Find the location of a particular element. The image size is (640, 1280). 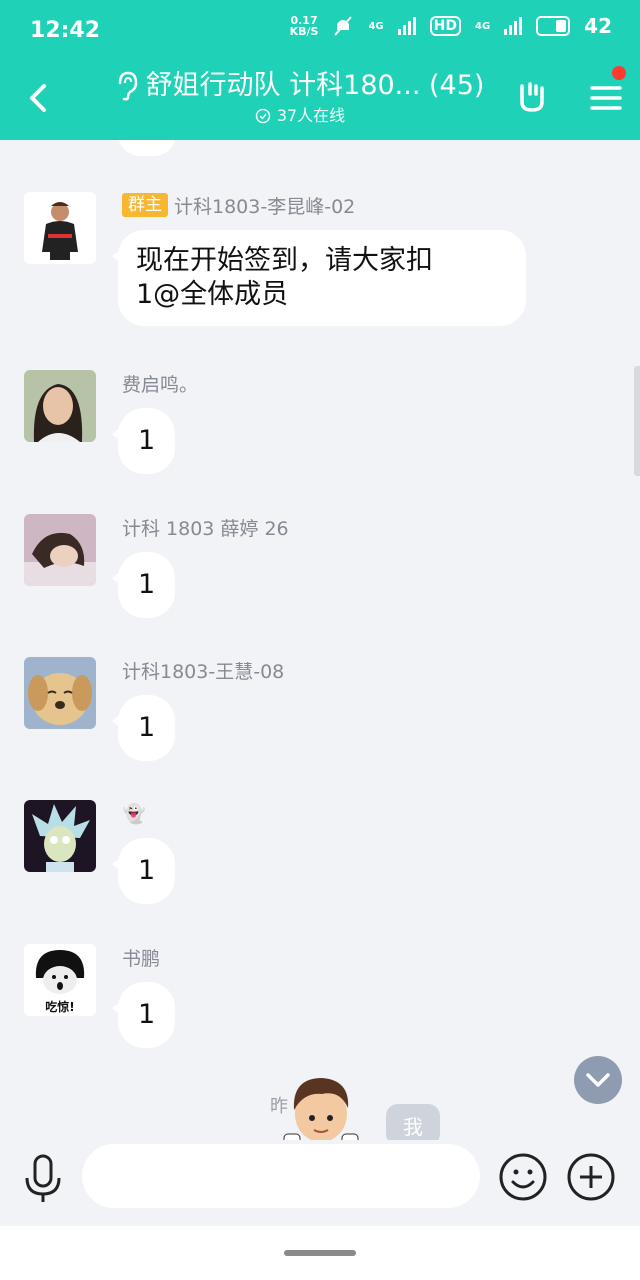

sender-line: 计科 1803 薛婷 26 is located at coordinates (205, 527).